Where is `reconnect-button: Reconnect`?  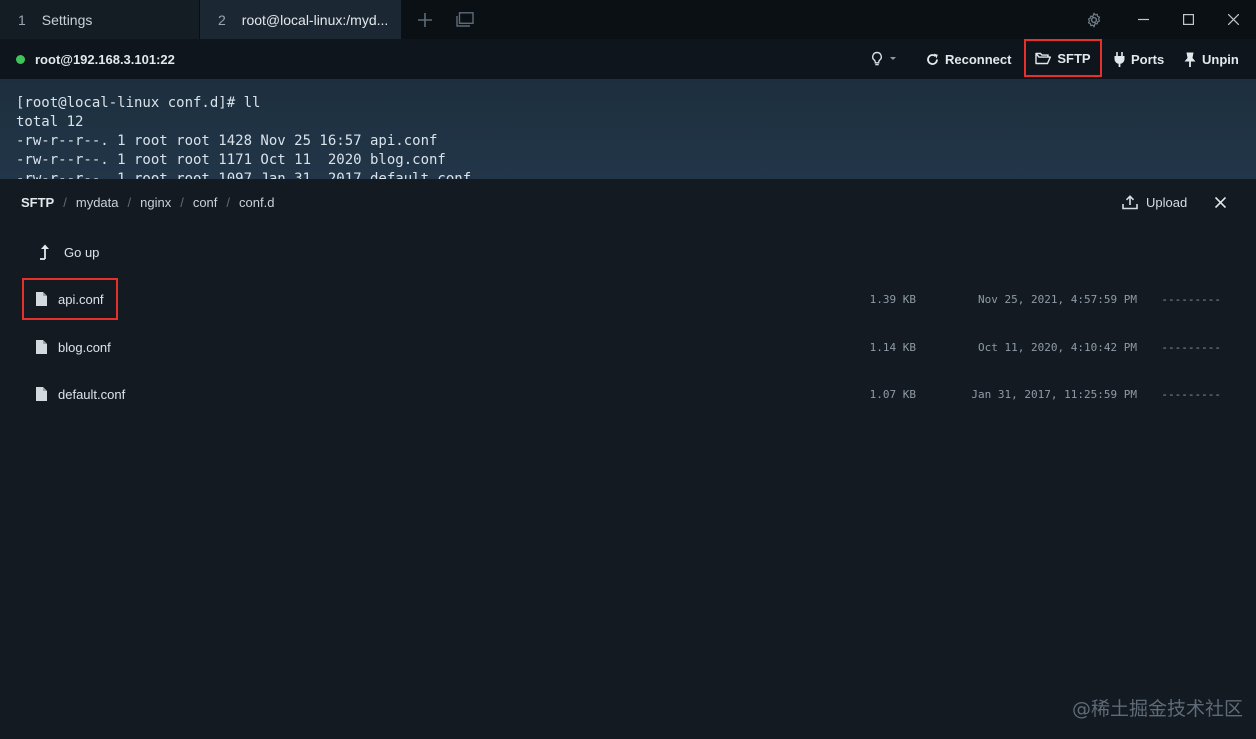 reconnect-button: Reconnect is located at coordinates (968, 59).